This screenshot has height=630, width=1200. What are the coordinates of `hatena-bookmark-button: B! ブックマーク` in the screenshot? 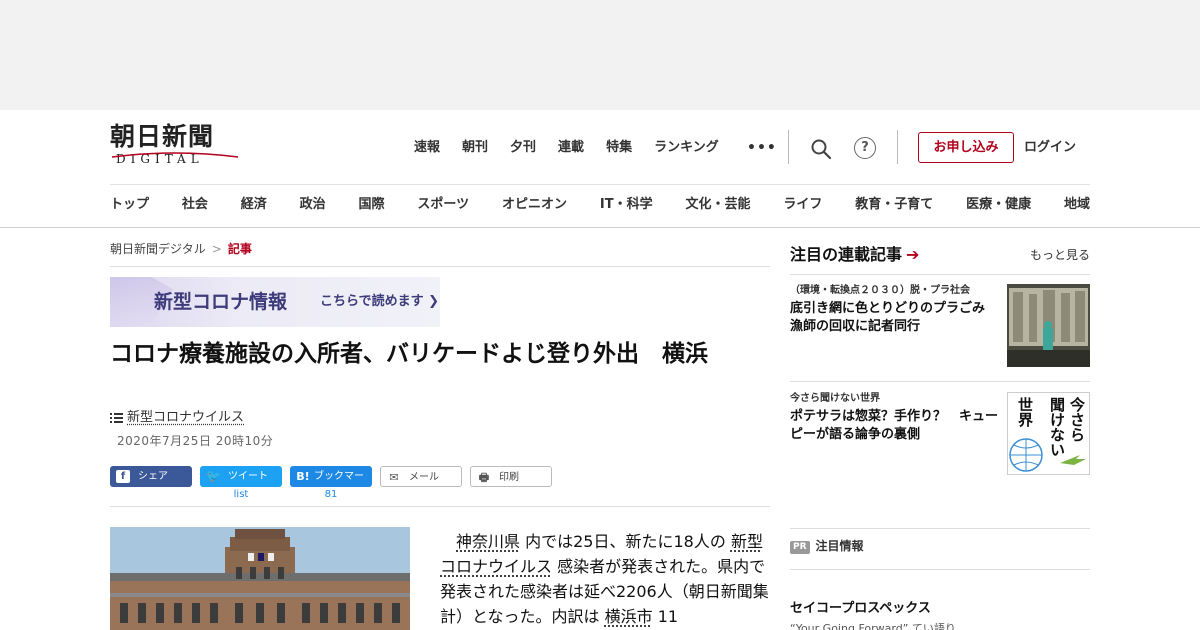 It's located at (331, 484).